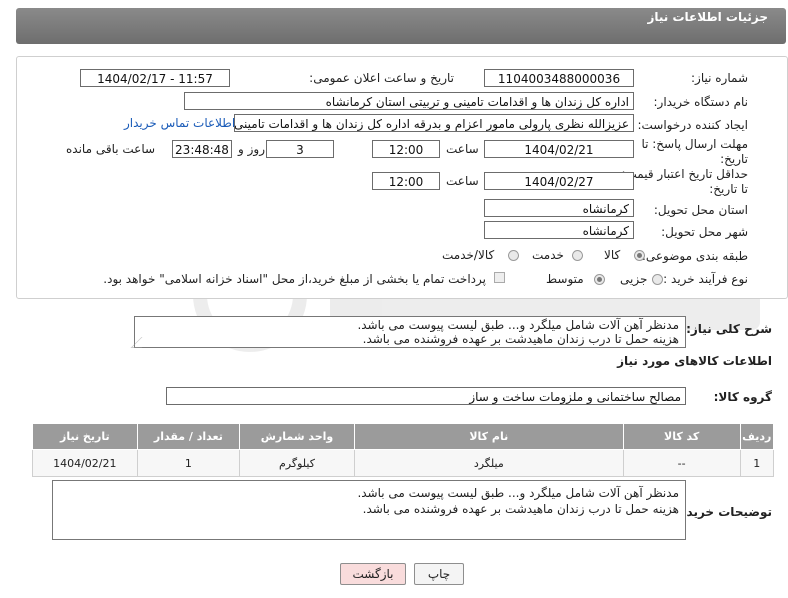  What do you see at coordinates (565, 279) in the screenshot?
I see `purchase-option-medium: متوسط` at bounding box center [565, 279].